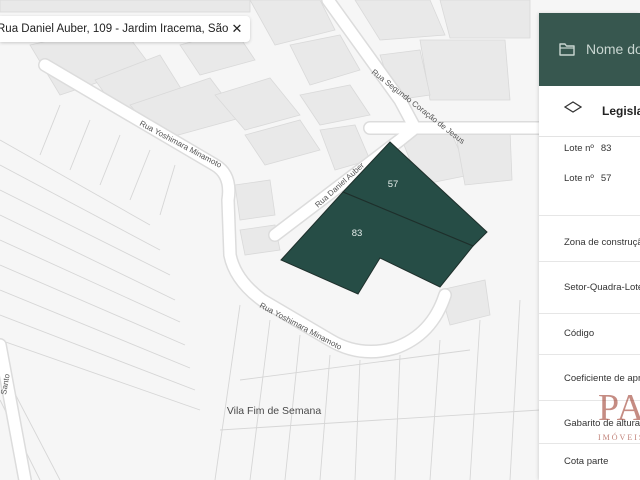  Describe the element at coordinates (613, 49) in the screenshot. I see `panel-title: Nome do` at that location.